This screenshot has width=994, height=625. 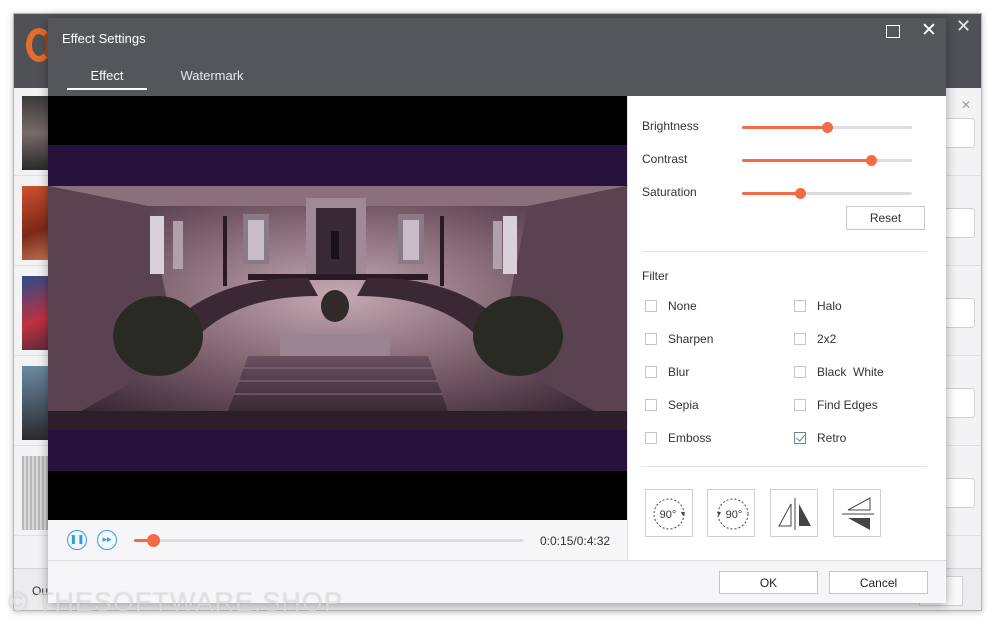 What do you see at coordinates (682, 306) in the screenshot?
I see `filter-label: None` at bounding box center [682, 306].